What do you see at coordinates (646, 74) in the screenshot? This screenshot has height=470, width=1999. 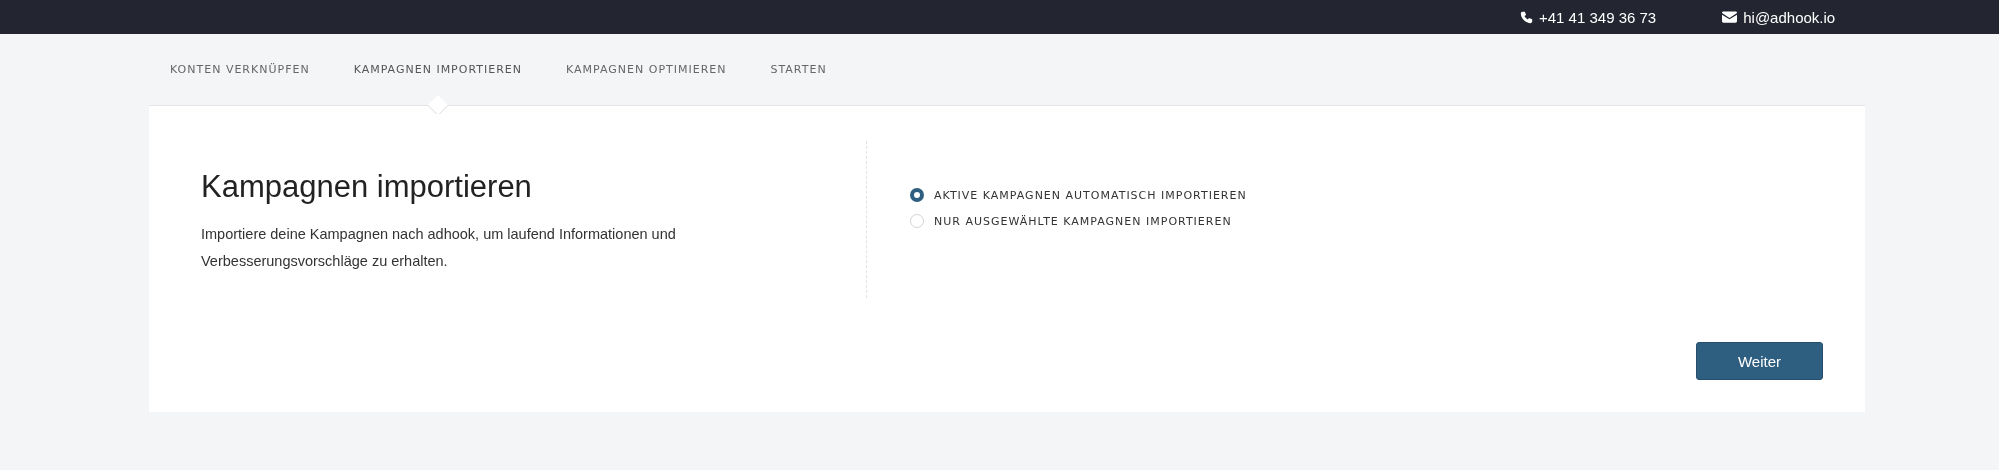 I see `step-tab: KAMPAGNEN OPTIMIEREN` at bounding box center [646, 74].